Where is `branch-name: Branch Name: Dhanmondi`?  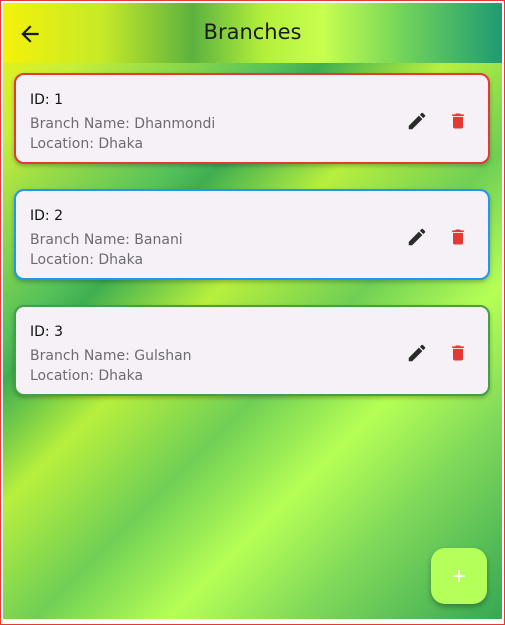 branch-name: Branch Name: Dhanmondi is located at coordinates (123, 124).